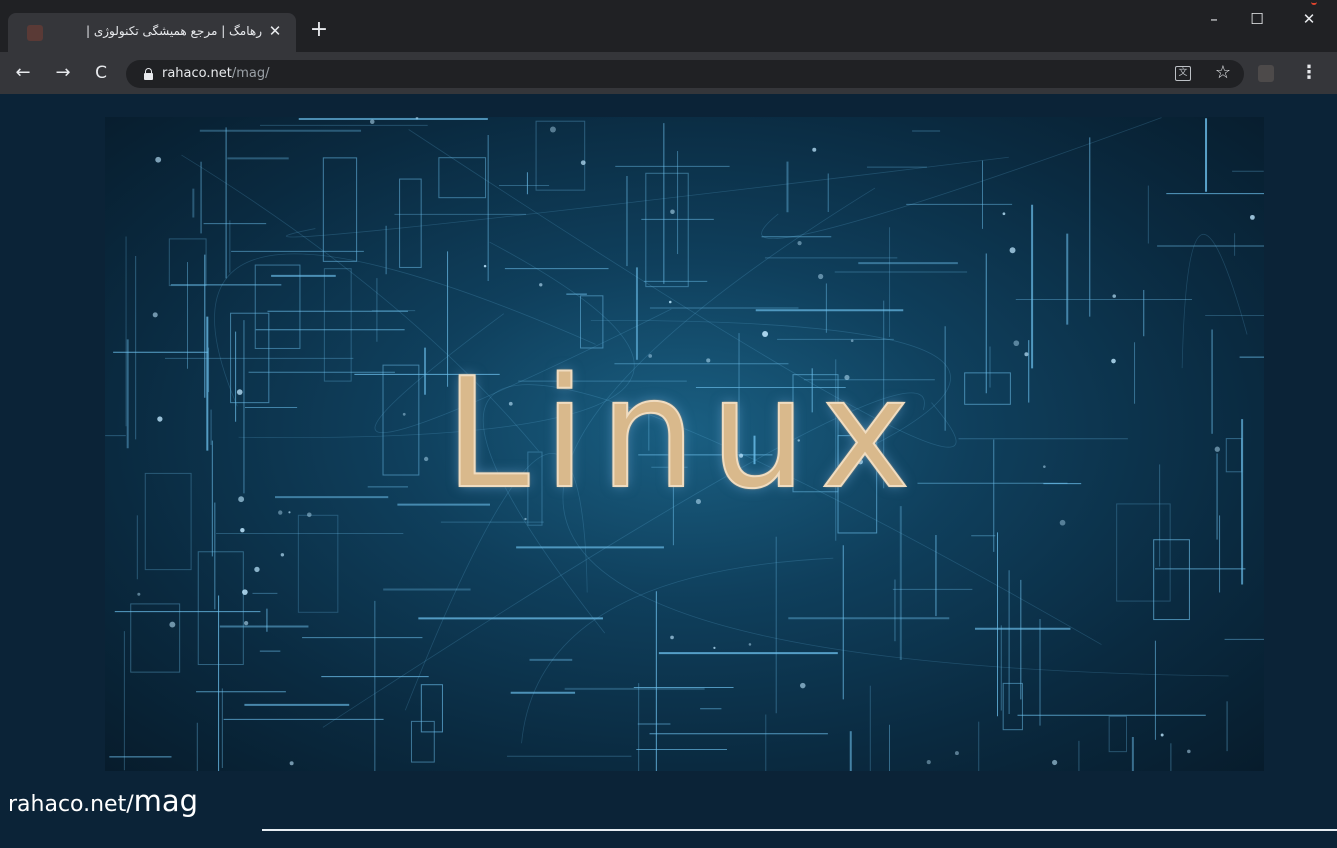 This screenshot has height=848, width=1337. Describe the element at coordinates (173, 31) in the screenshot. I see `tab-title: رهامگ | مرجع همیشگی تکنولوژی |` at that location.